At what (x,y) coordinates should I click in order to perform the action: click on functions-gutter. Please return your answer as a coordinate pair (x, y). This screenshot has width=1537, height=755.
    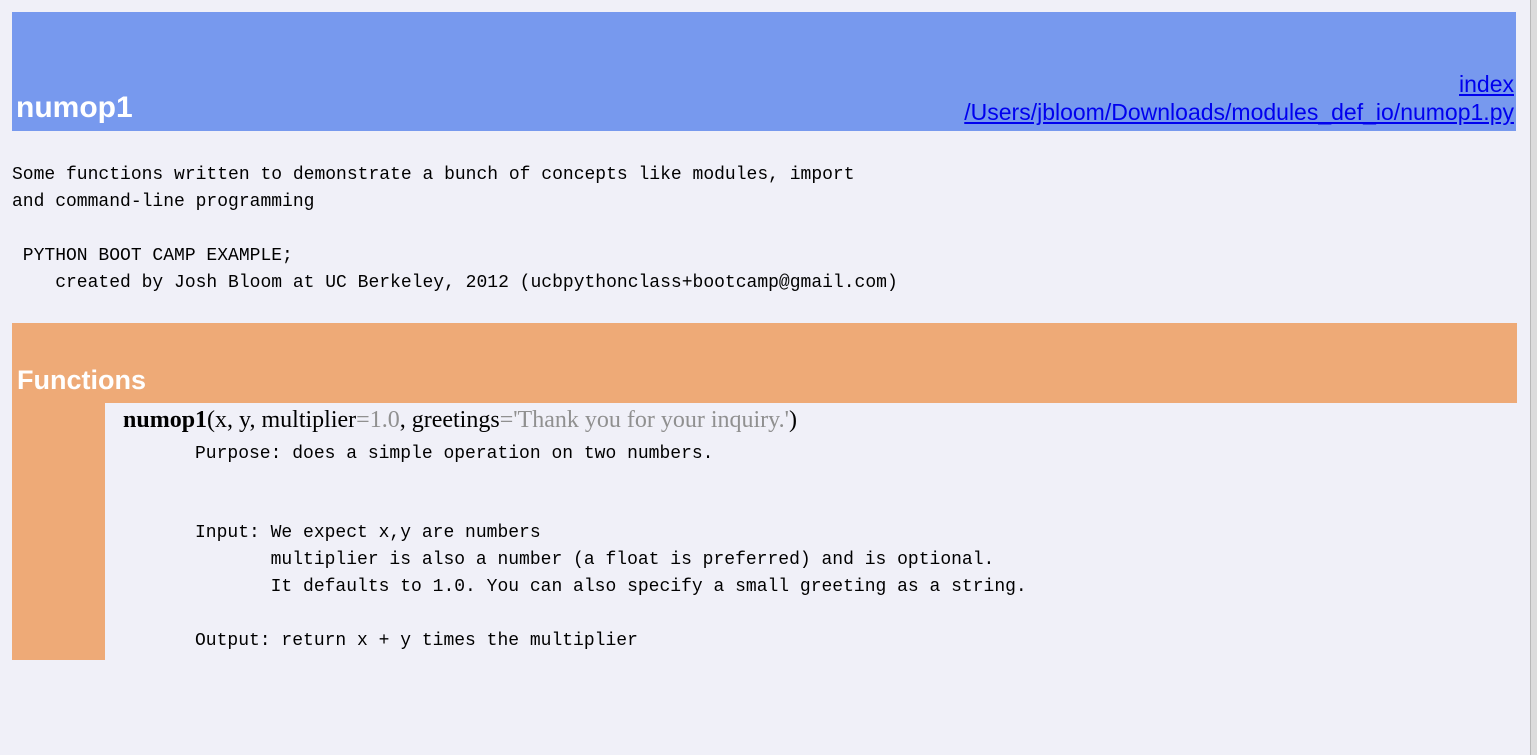
    Looking at the image, I should click on (58, 531).